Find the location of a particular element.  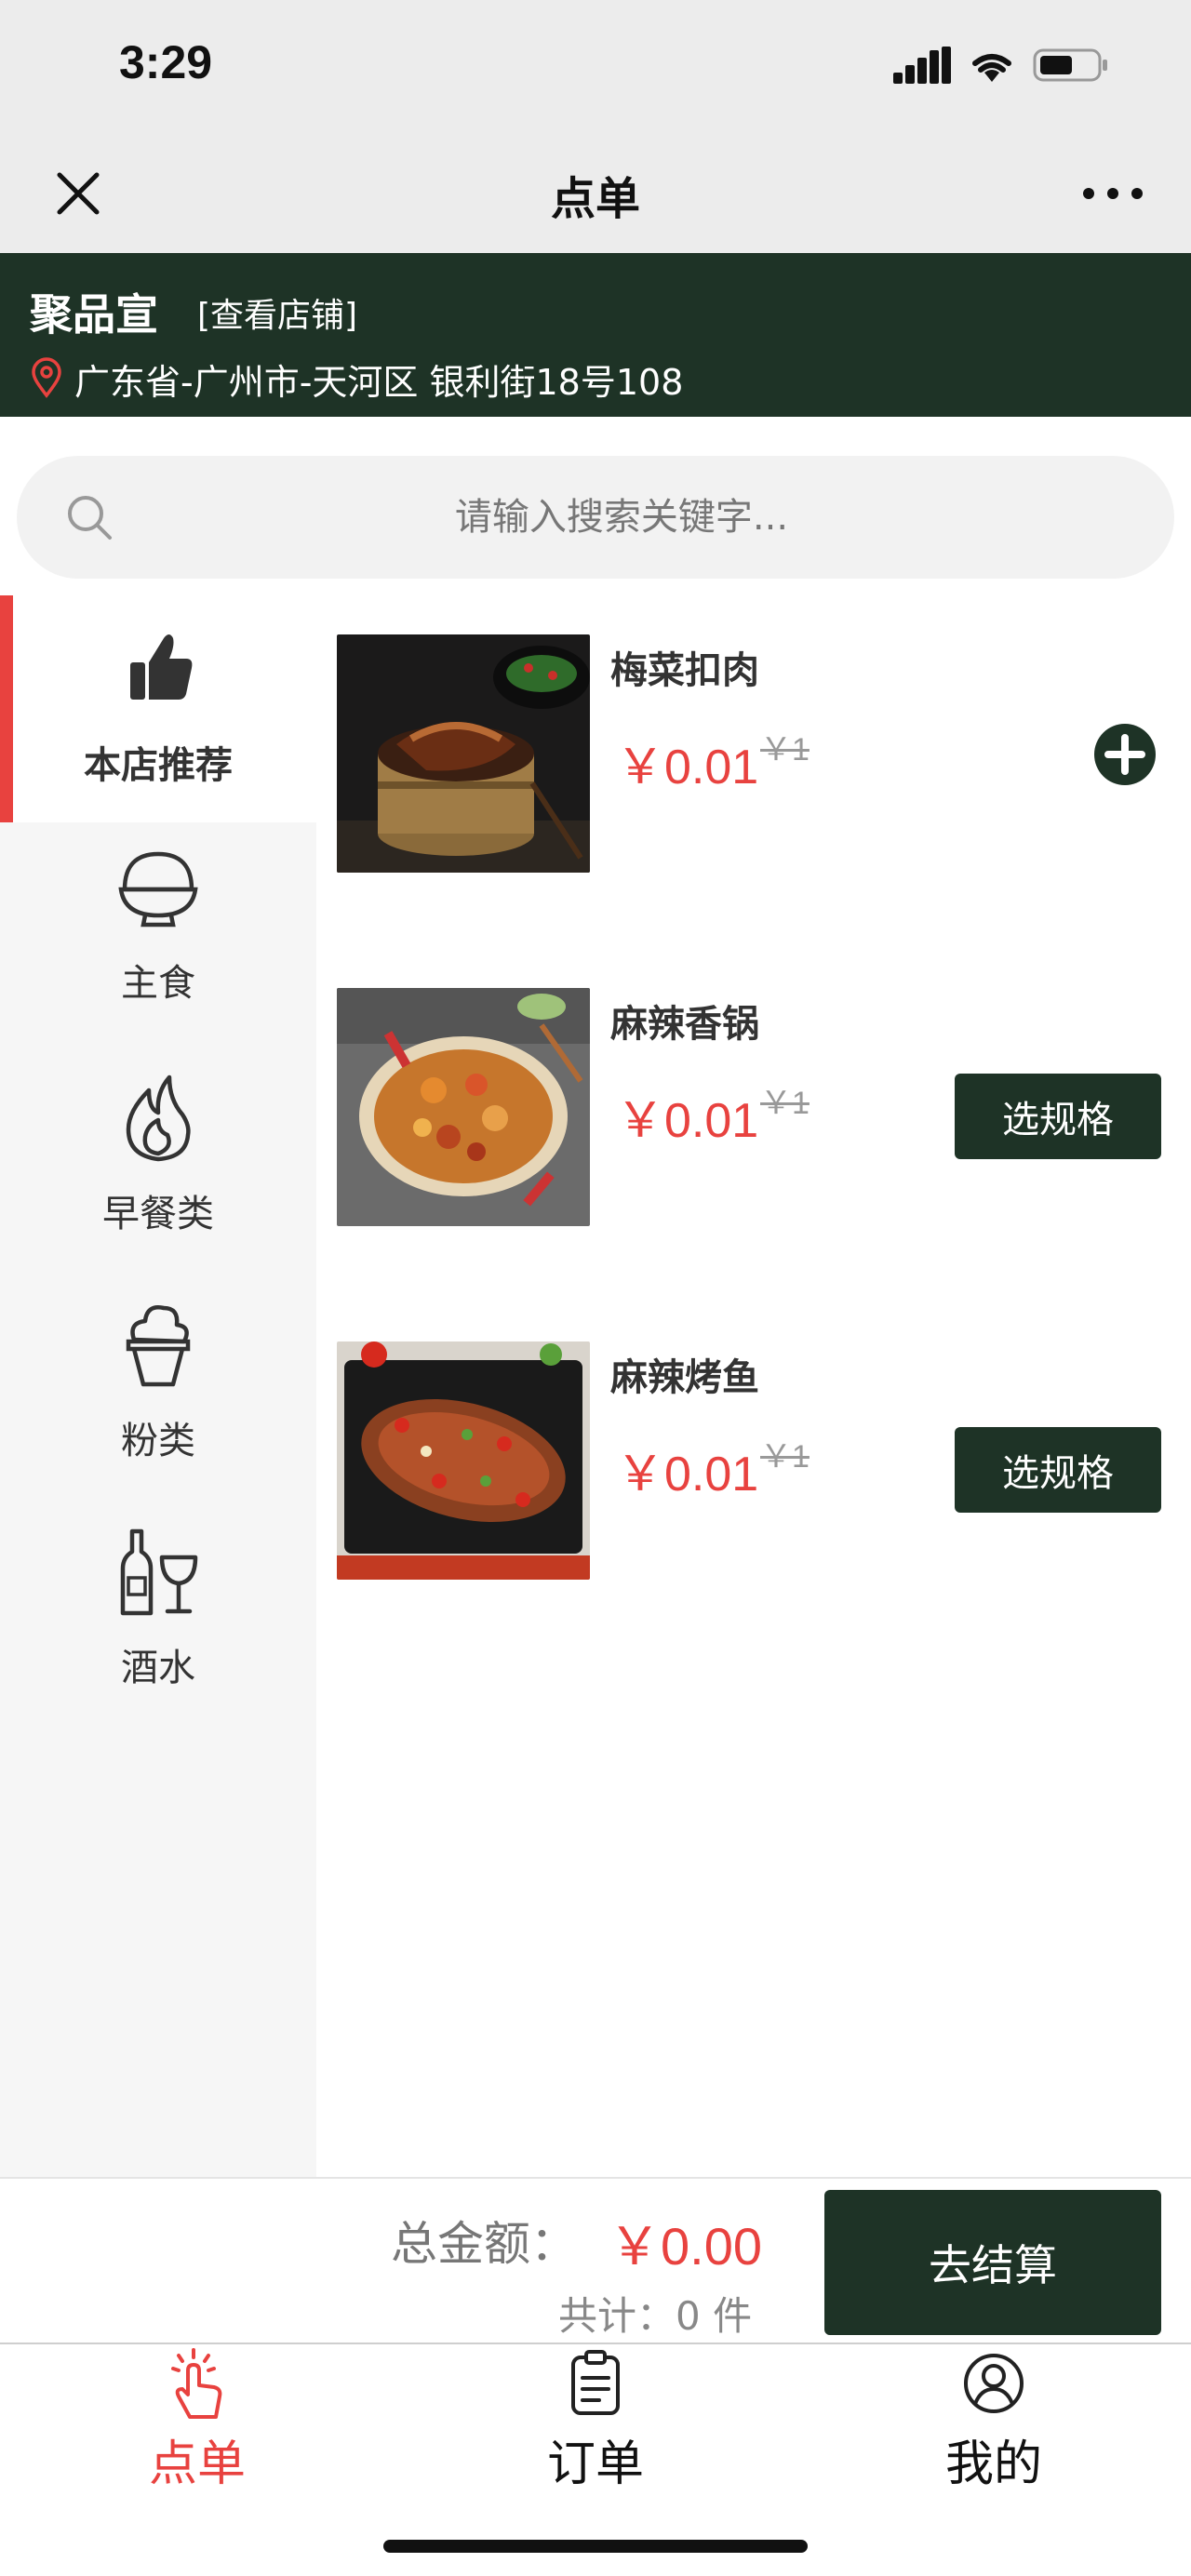

category-item-staple: 主食 is located at coordinates (158, 935).